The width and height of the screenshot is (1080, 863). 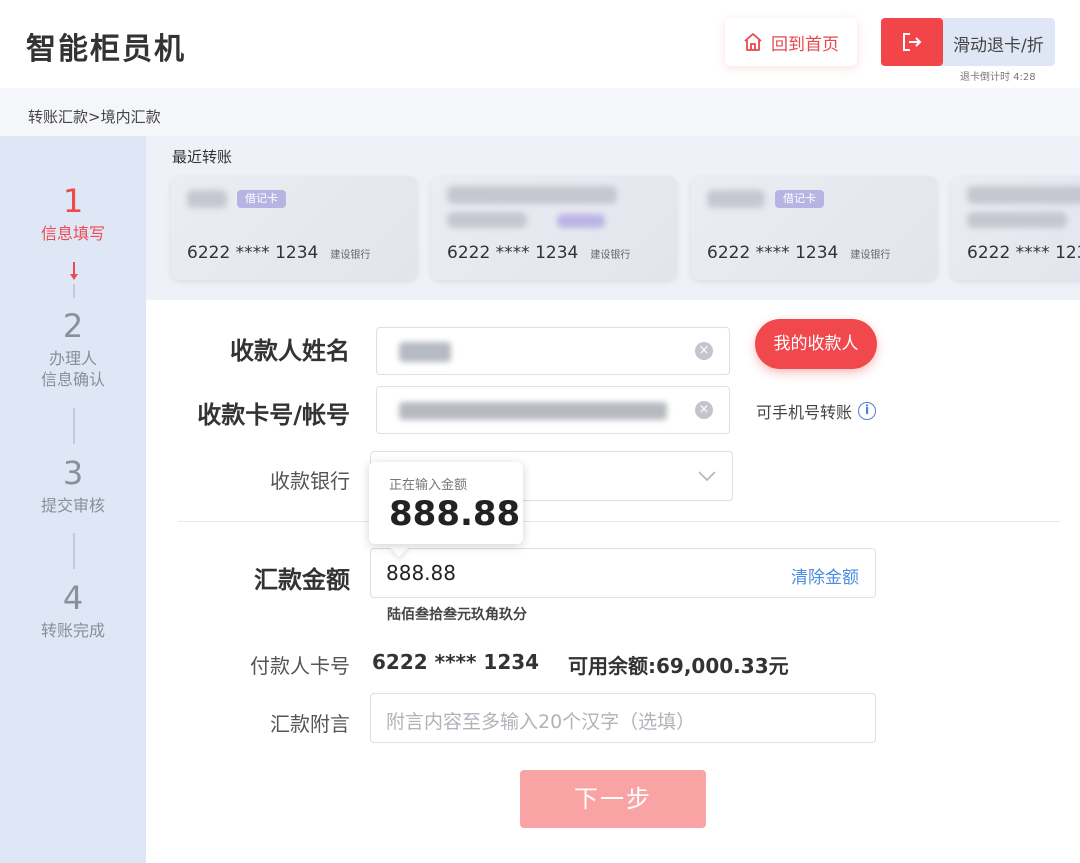 What do you see at coordinates (106, 49) in the screenshot?
I see `app-title: 智能柜员机` at bounding box center [106, 49].